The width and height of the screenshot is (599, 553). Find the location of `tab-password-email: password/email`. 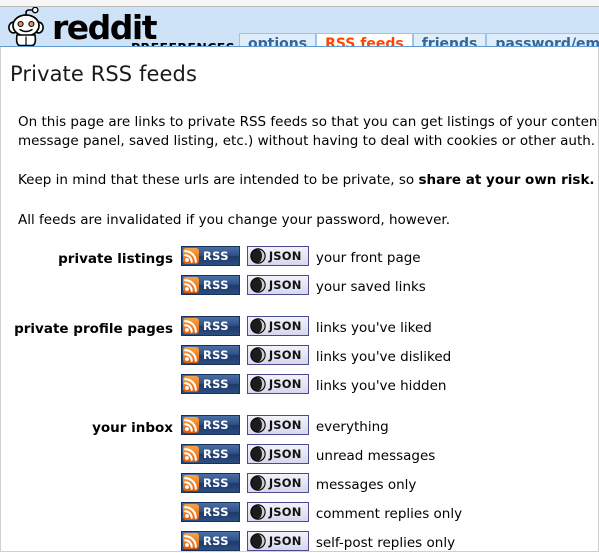

tab-password-email: password/email is located at coordinates (542, 39).